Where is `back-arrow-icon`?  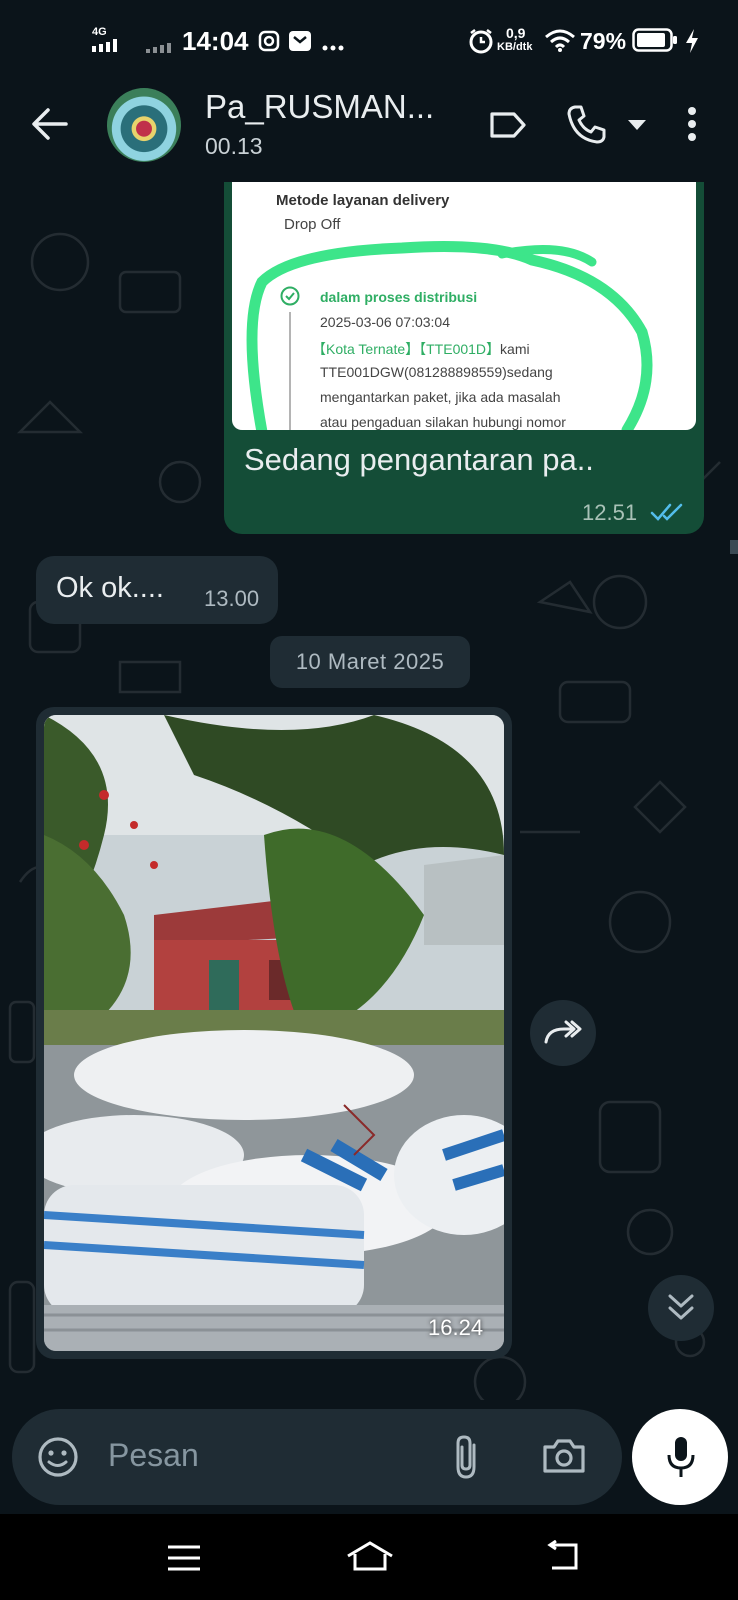 back-arrow-icon is located at coordinates (49, 126).